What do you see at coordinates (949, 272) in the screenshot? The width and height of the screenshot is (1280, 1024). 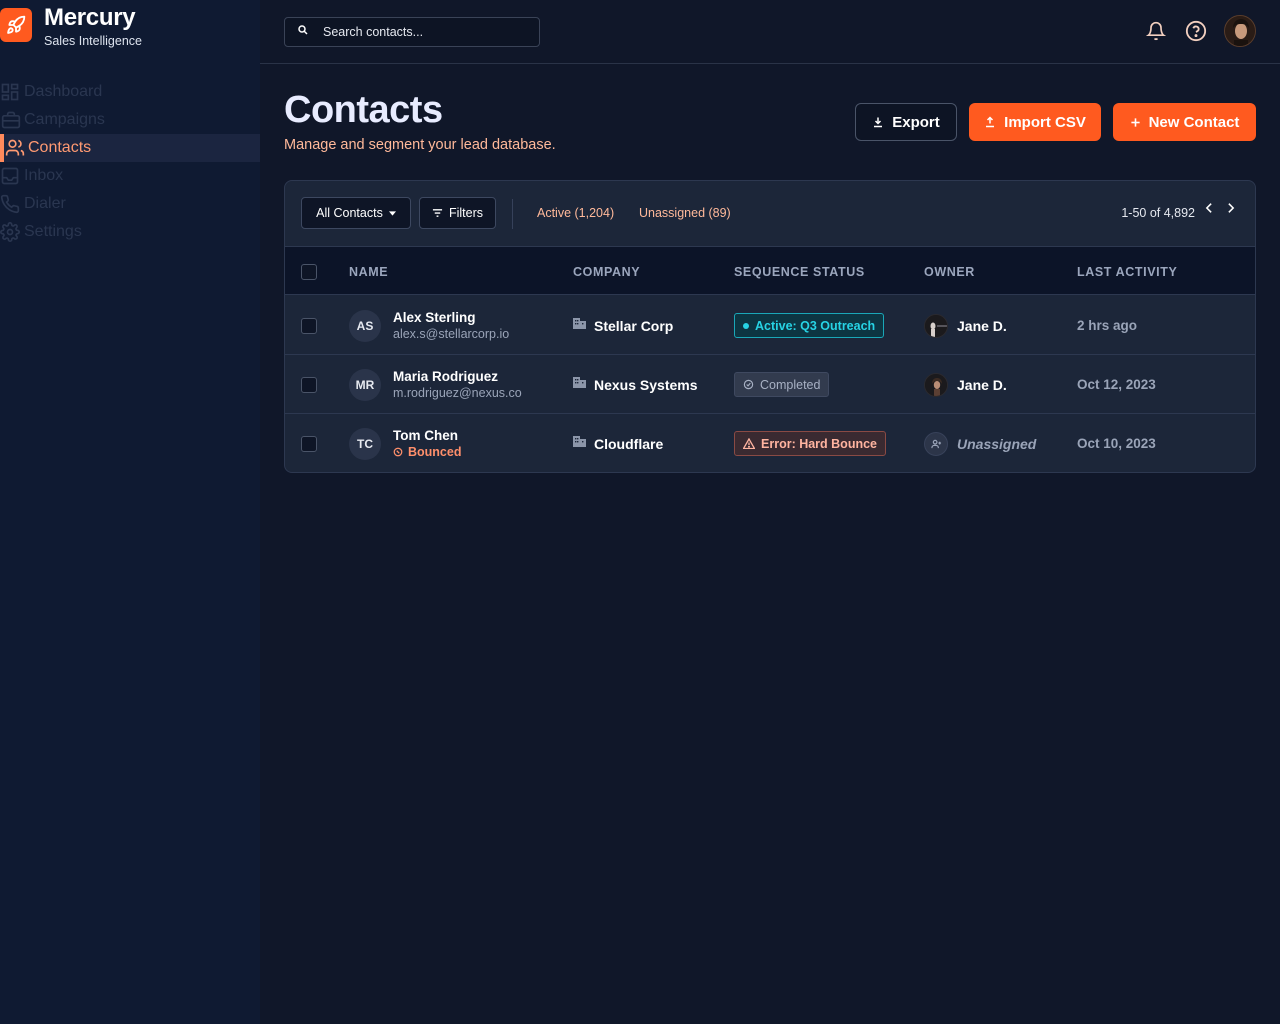 I see `column-header-owner: OWNER` at bounding box center [949, 272].